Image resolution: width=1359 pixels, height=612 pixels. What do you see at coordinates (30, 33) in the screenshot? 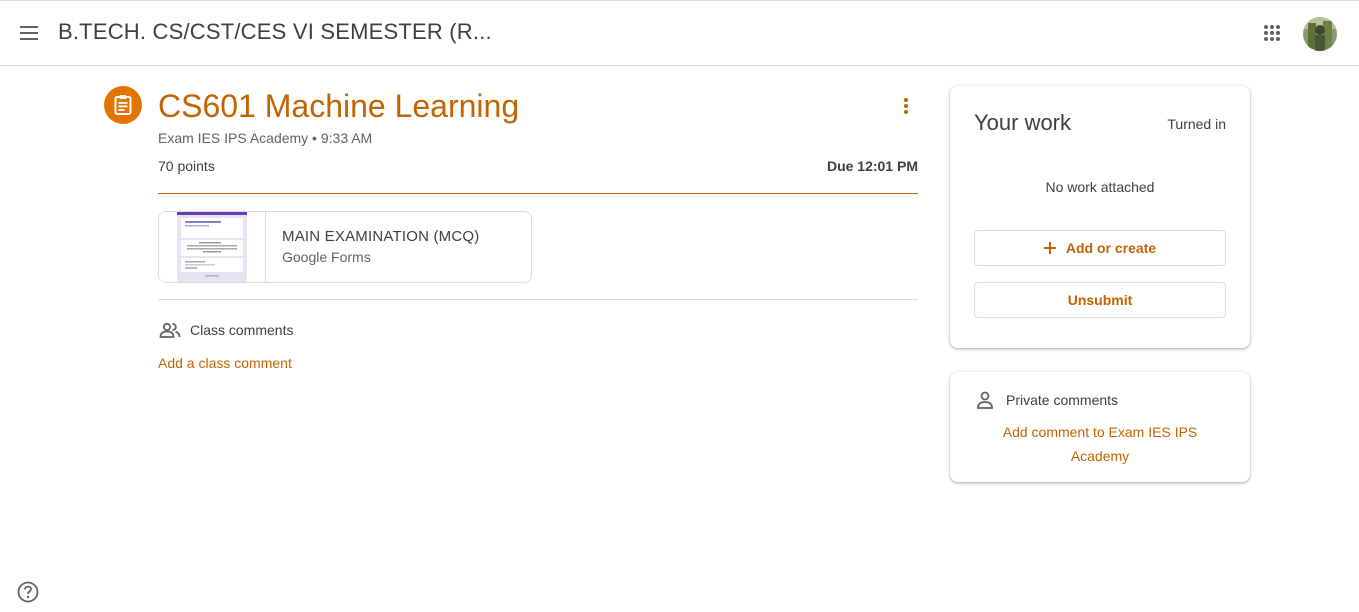
I see `hamburger-menu-icon` at bounding box center [30, 33].